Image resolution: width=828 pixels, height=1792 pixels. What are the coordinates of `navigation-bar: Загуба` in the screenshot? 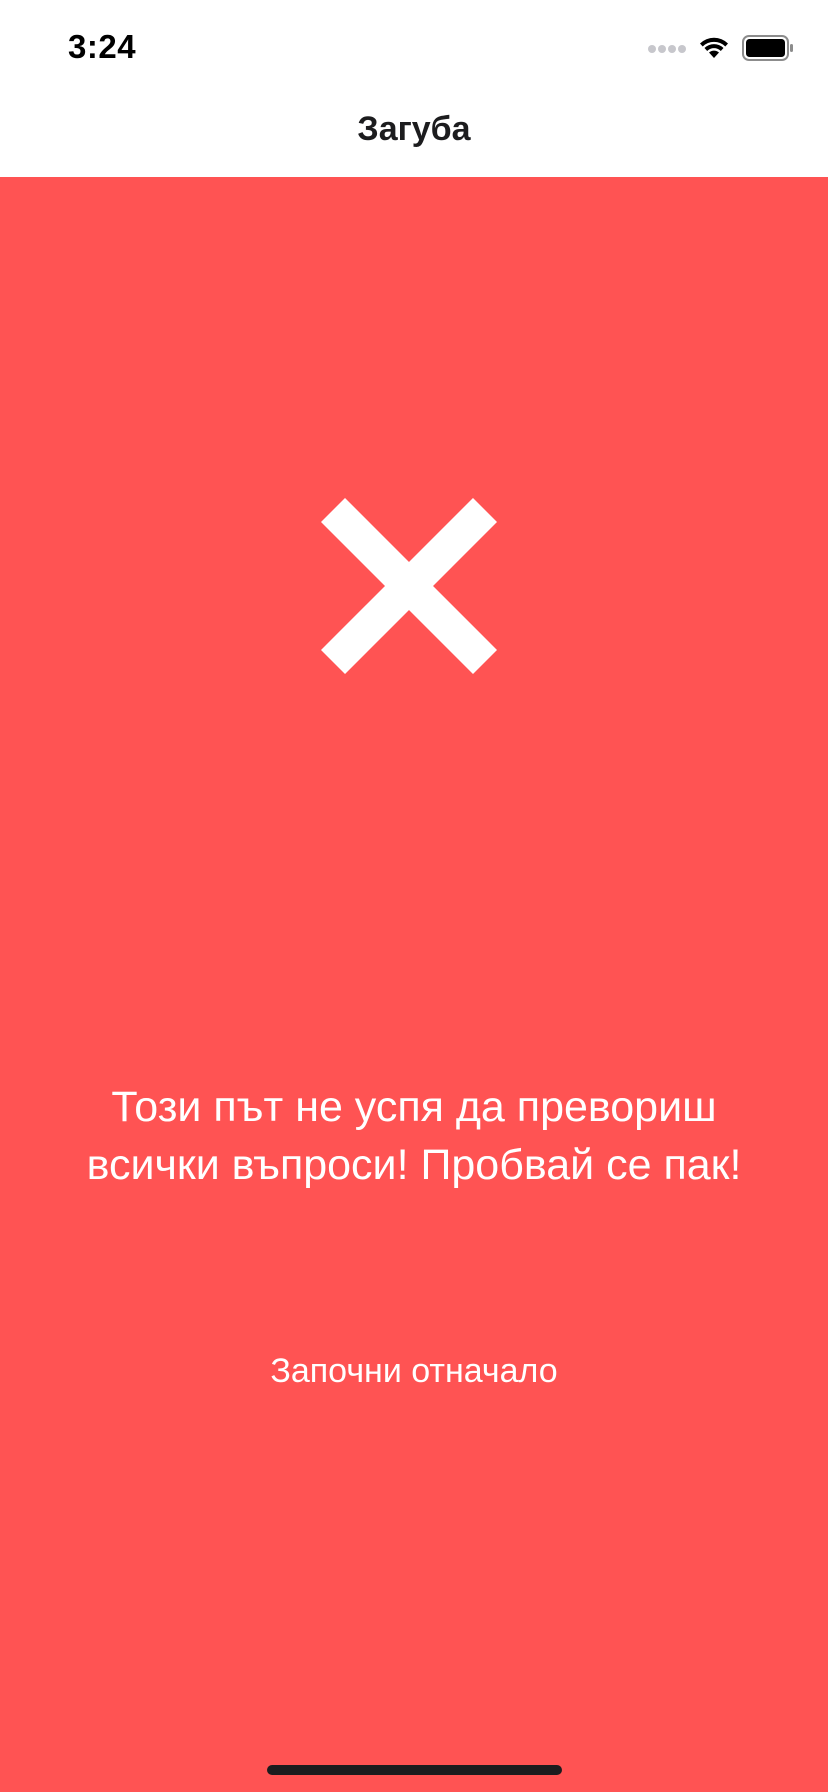 It's located at (414, 138).